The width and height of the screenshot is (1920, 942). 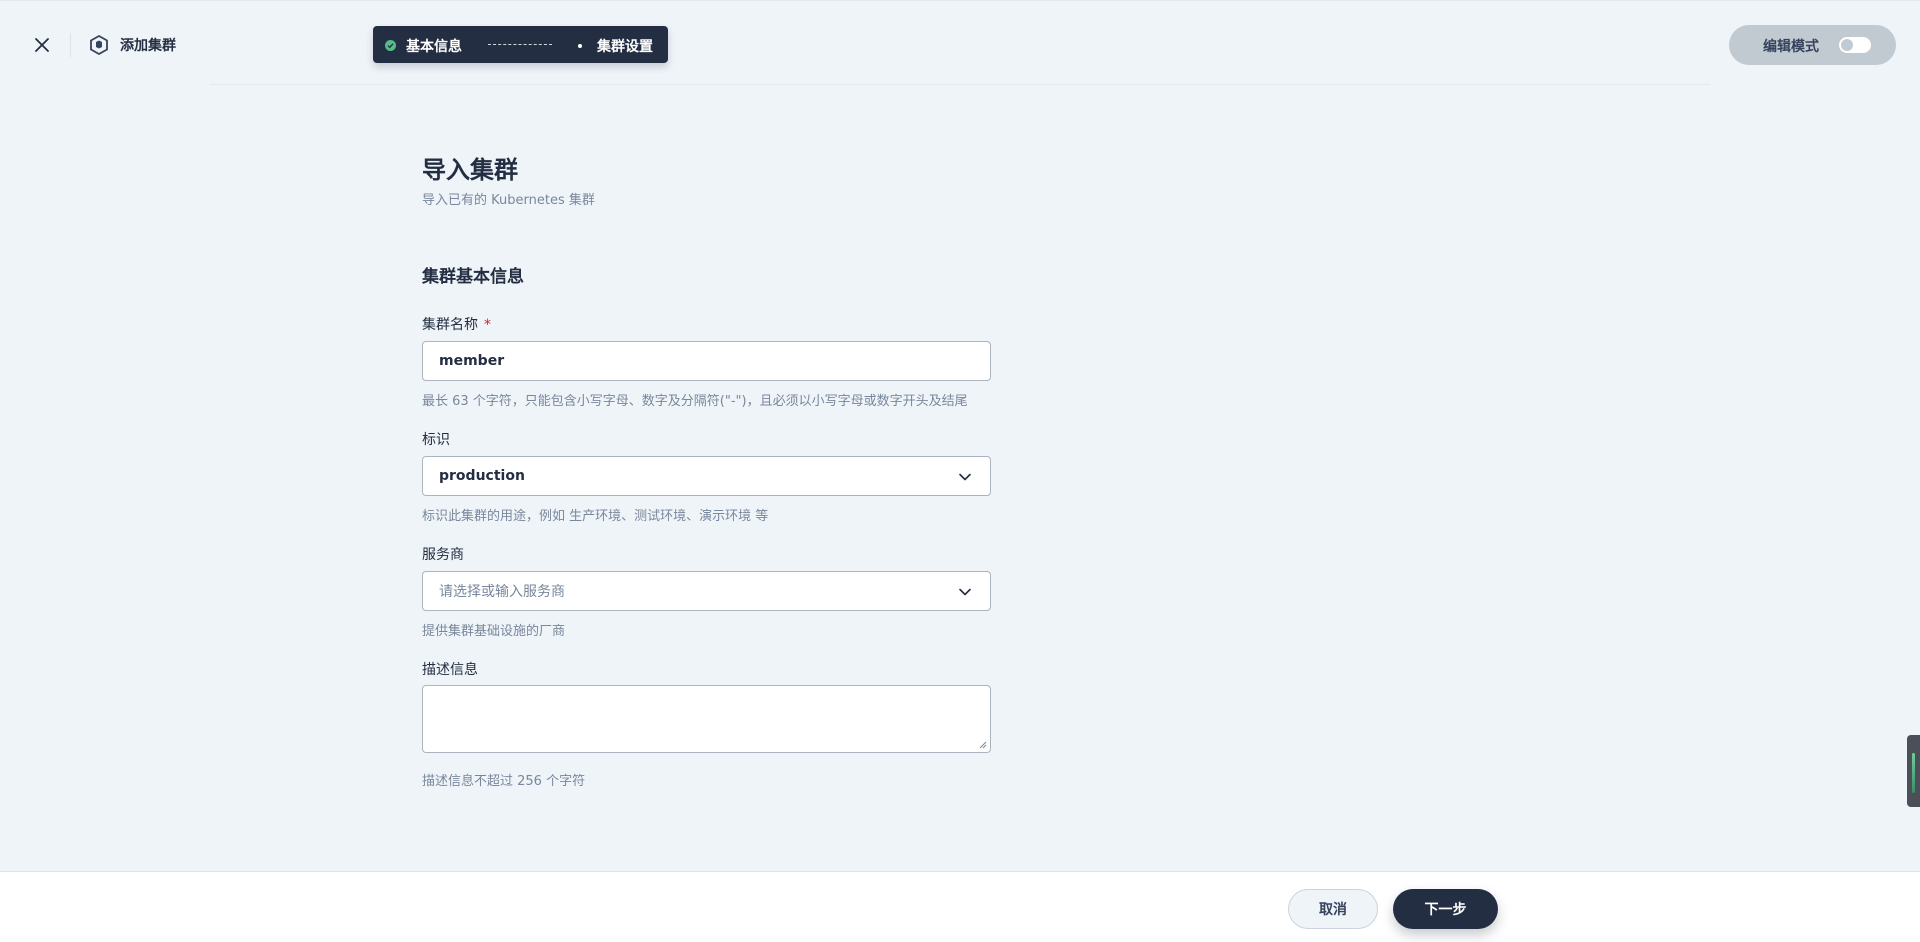 What do you see at coordinates (706, 591) in the screenshot?
I see `provider-select: 请选择或输入服务商` at bounding box center [706, 591].